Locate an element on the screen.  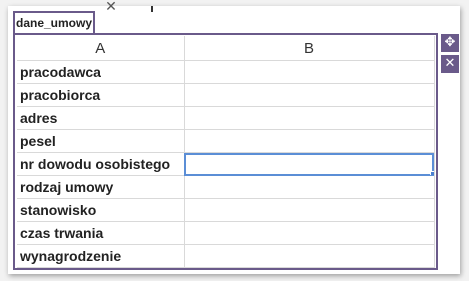
cell-a: pracobiorca is located at coordinates (101, 95).